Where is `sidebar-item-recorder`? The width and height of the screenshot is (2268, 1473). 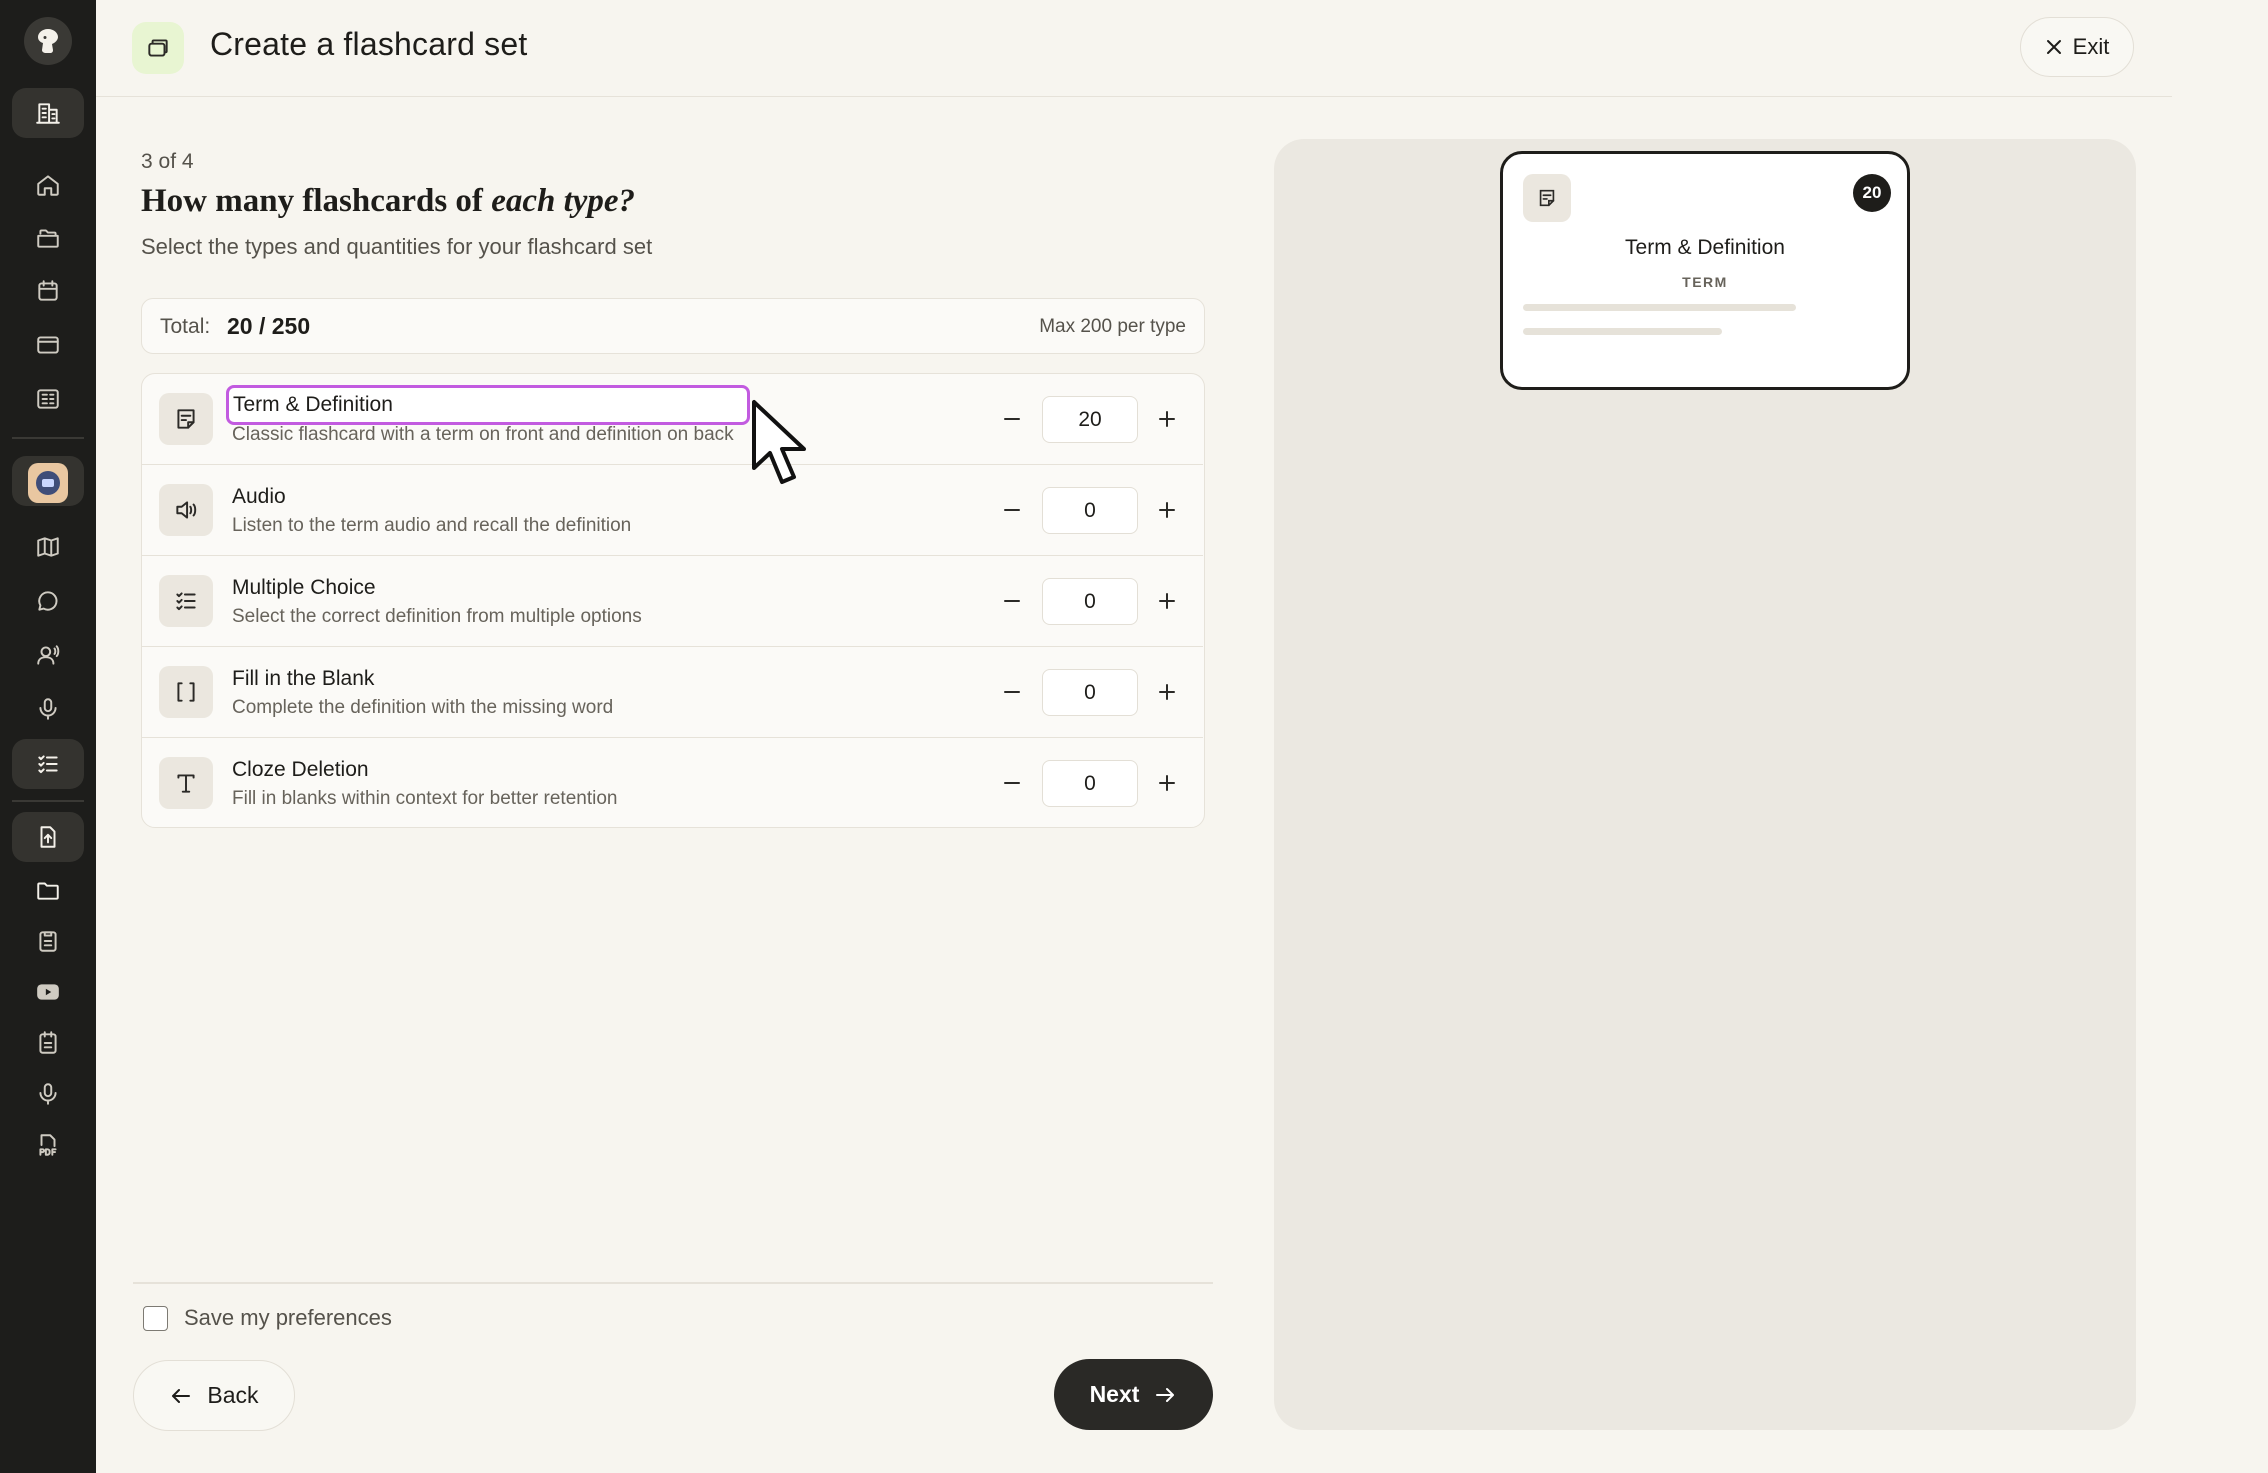
sidebar-item-recorder is located at coordinates (48, 1094).